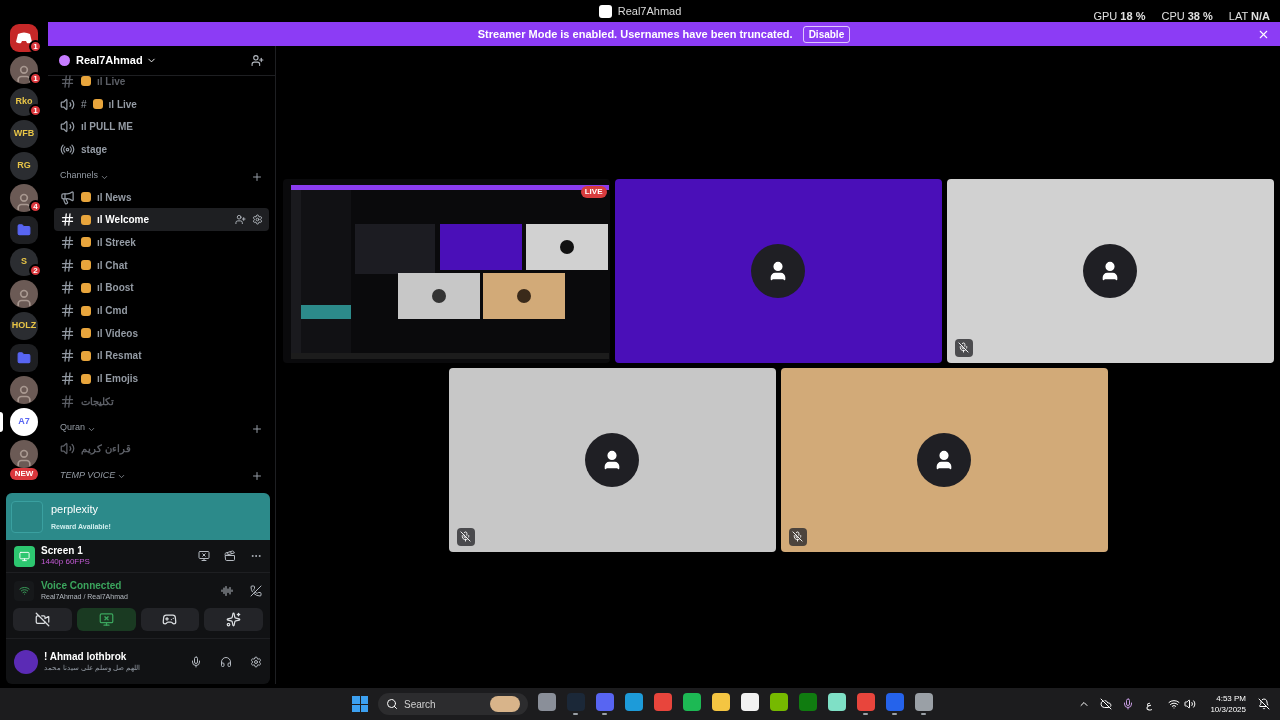 This screenshot has width=1280, height=720. I want to click on category-header: TEMP VOICE, so click(88, 475).